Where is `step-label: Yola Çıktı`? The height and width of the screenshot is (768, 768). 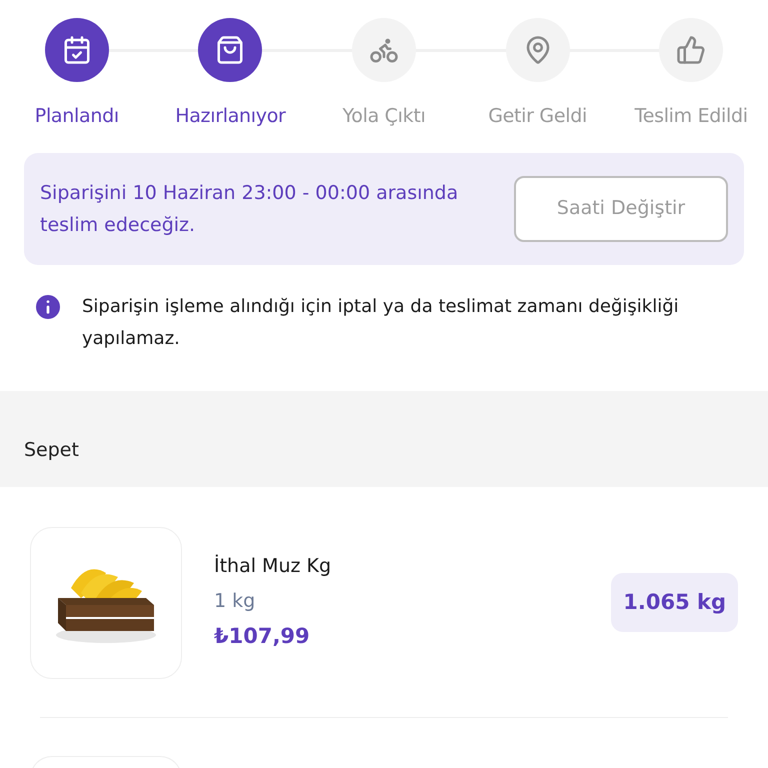
step-label: Yola Çıktı is located at coordinates (384, 116).